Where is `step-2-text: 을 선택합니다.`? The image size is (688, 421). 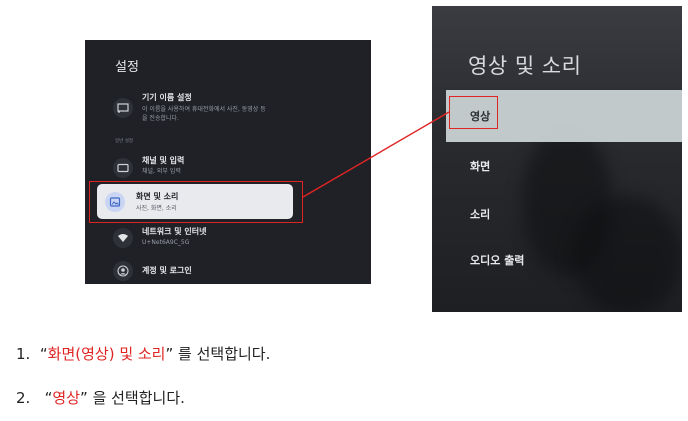 step-2-text: 을 선택합니다. is located at coordinates (136, 398).